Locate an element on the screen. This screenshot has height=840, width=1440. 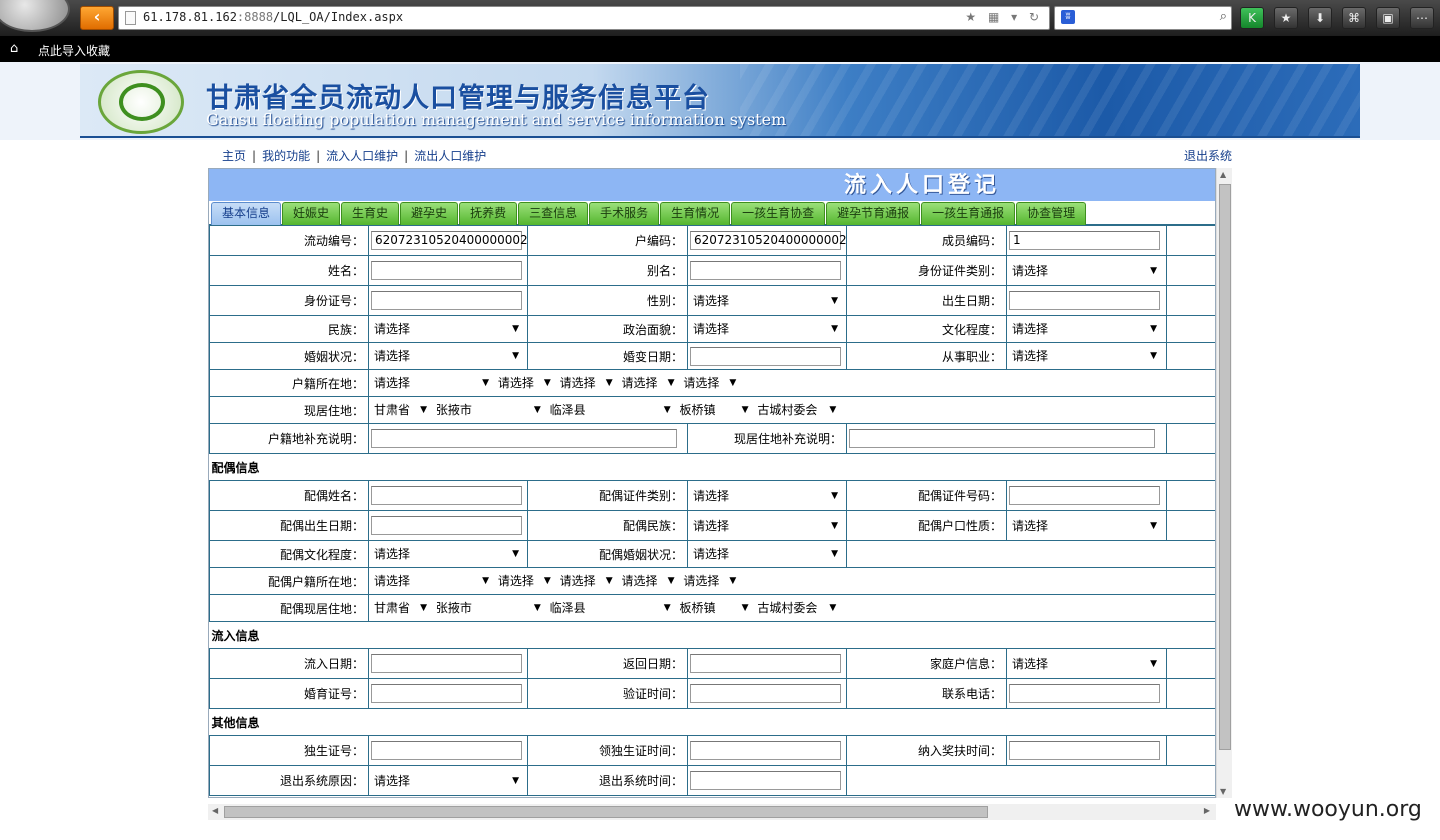
exit-reason-select: 请选择 ▼ is located at coordinates (446, 781).